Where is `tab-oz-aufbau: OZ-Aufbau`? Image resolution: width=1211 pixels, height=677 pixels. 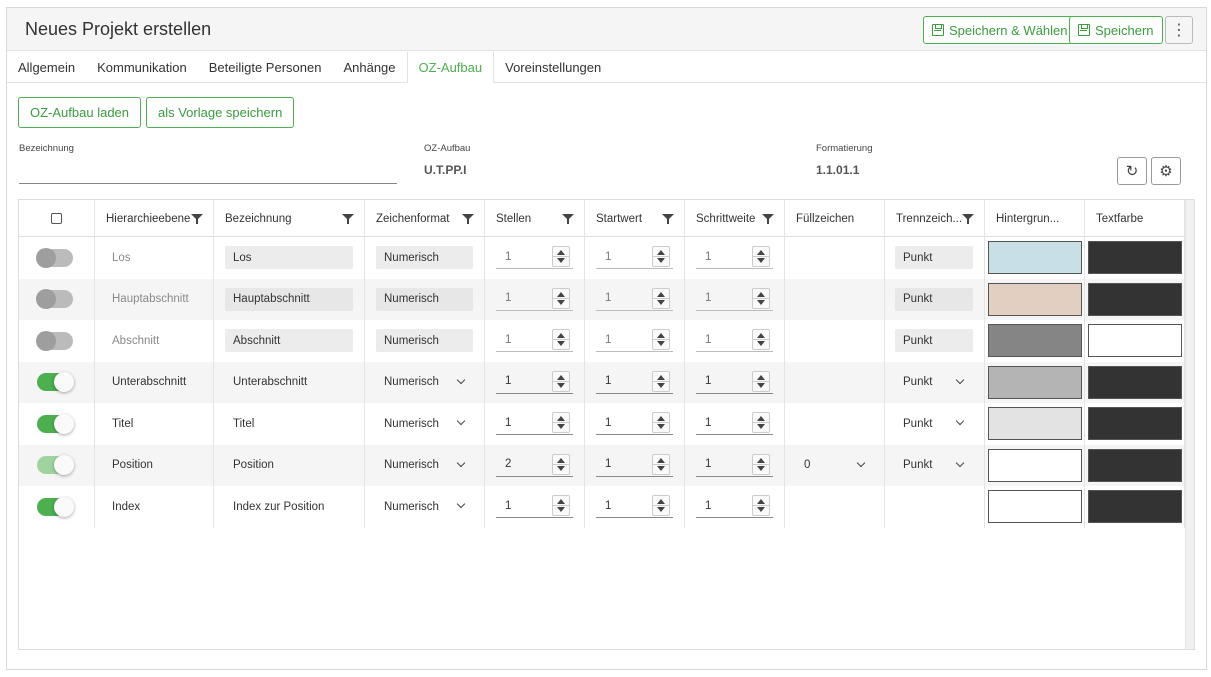
tab-oz-aufbau: OZ-Aufbau is located at coordinates (450, 67).